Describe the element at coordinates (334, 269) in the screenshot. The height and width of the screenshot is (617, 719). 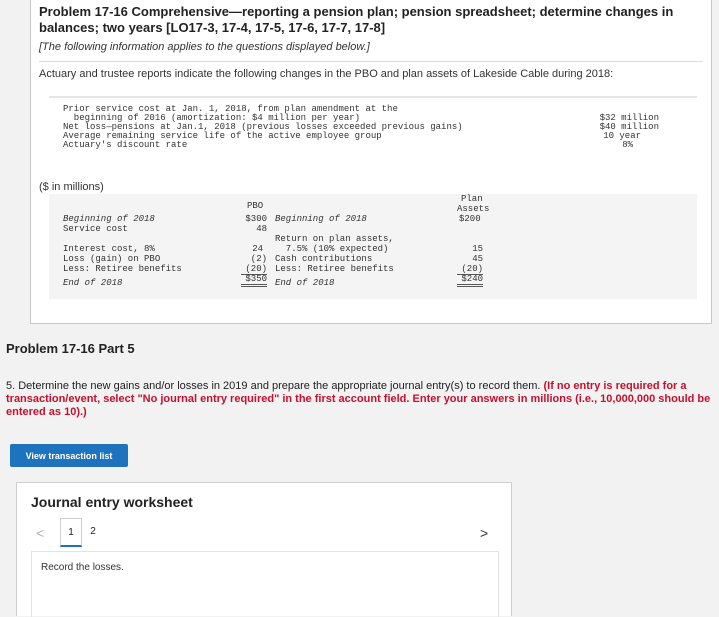
I see `assets-retiree-label: Less: Retiree benefits` at that location.